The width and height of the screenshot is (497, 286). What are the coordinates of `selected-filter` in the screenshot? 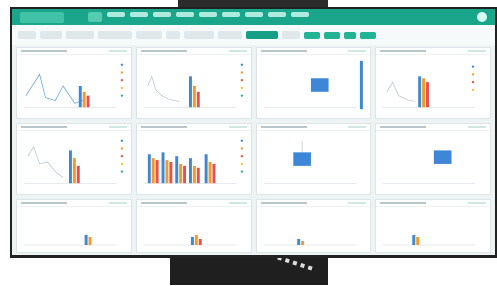 It's located at (262, 35).